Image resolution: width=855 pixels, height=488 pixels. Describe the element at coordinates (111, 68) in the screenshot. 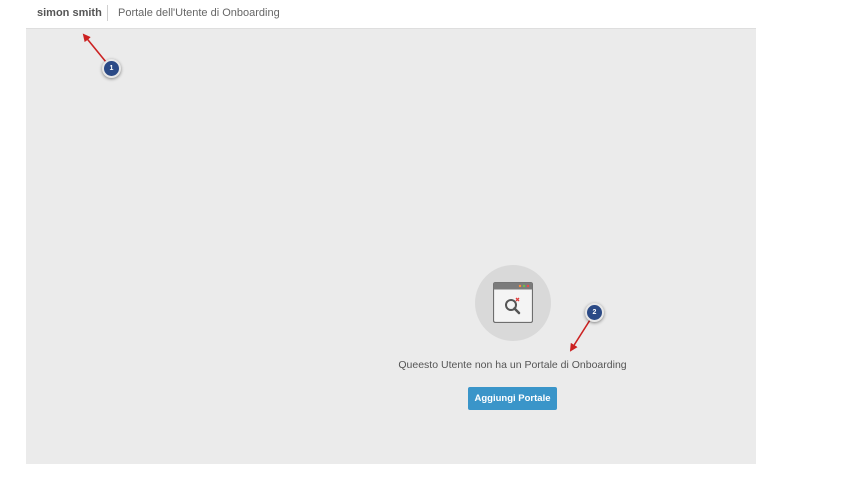

I see `annotation-marker-1: 1` at that location.